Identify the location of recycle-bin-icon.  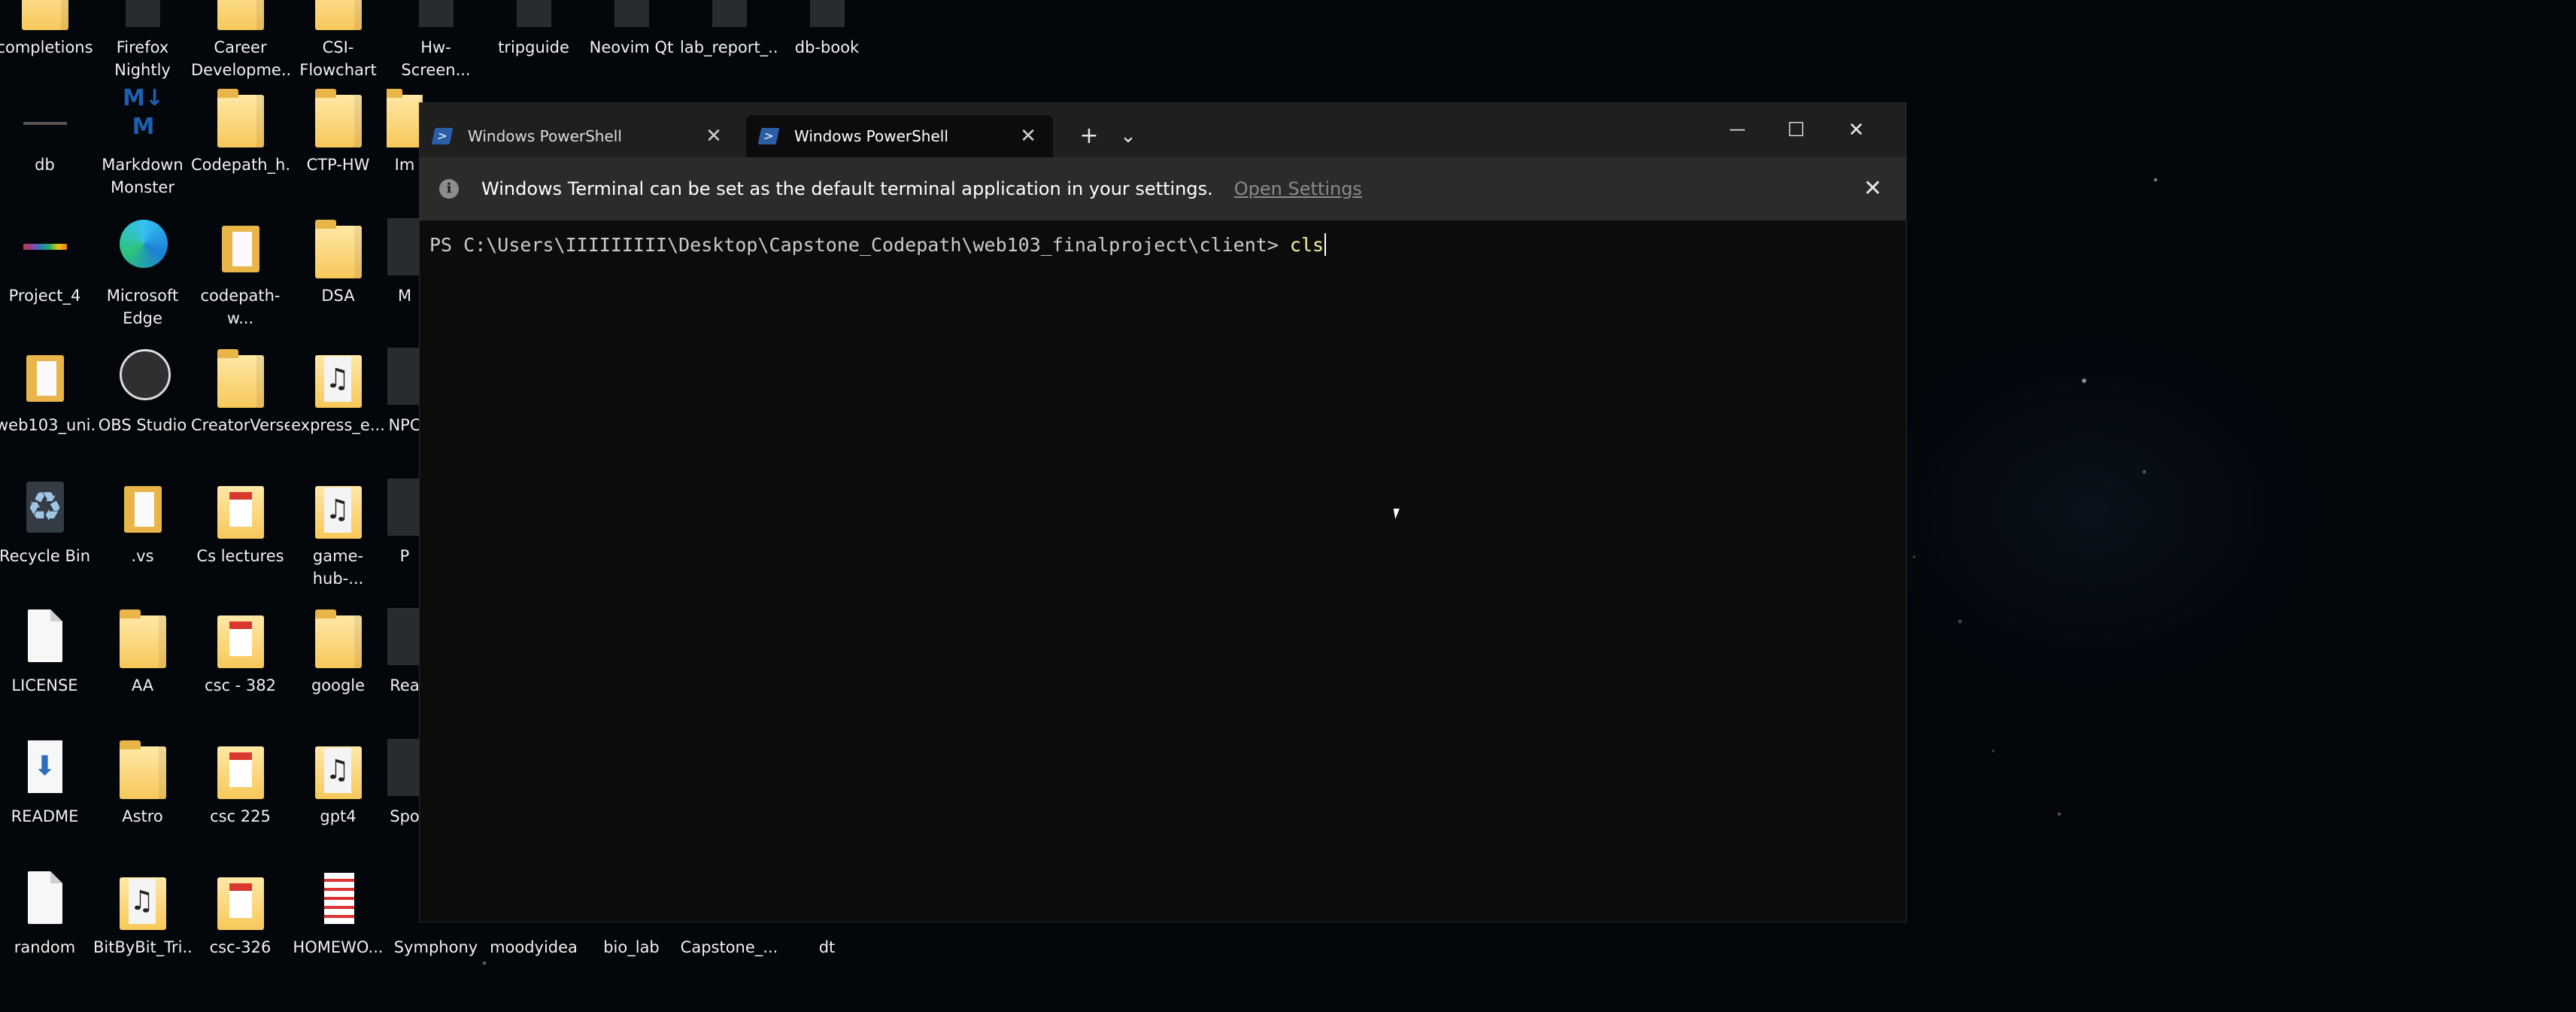
(45, 507).